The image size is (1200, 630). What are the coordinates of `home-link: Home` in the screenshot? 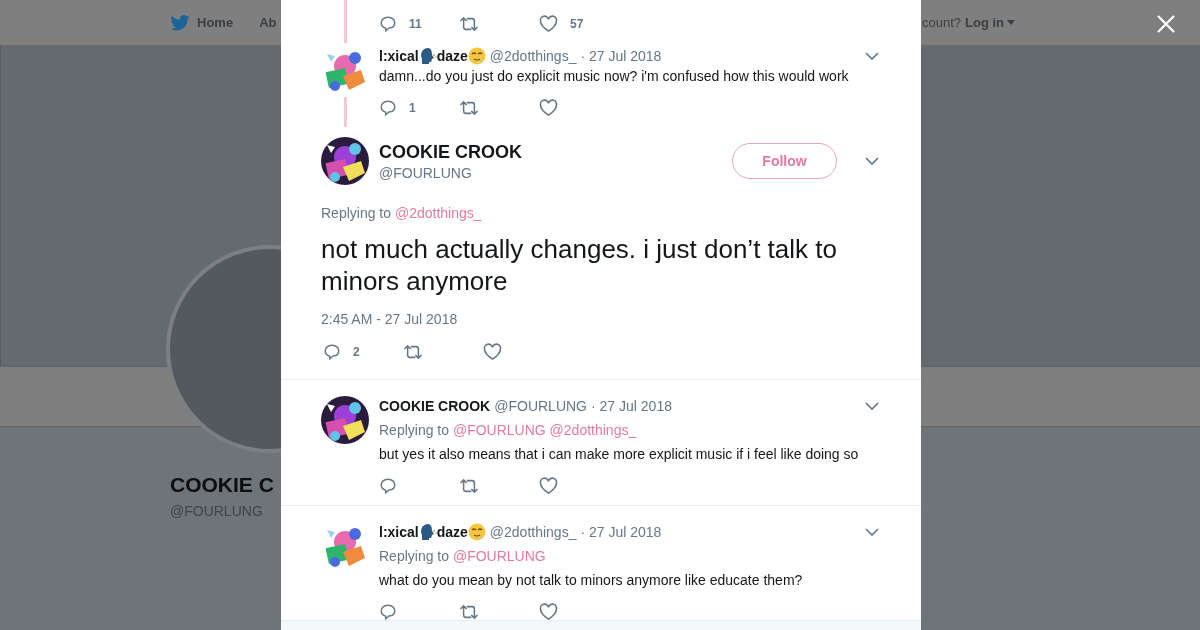 It's located at (202, 22).